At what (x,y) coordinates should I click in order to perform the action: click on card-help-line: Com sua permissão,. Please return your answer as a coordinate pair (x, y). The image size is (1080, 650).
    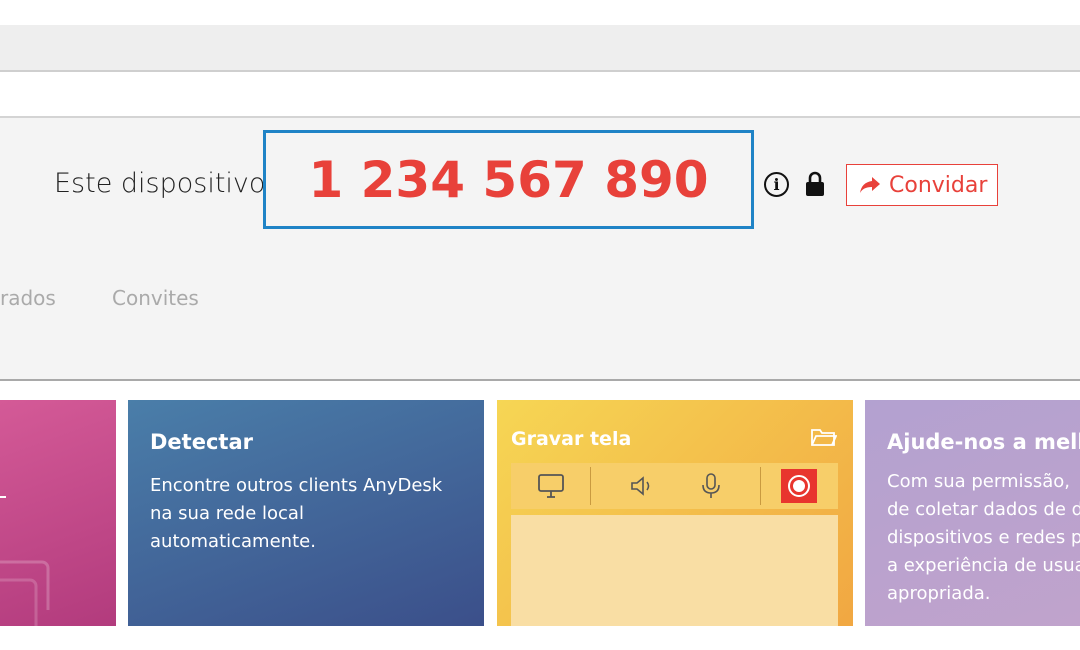
    Looking at the image, I should click on (979, 481).